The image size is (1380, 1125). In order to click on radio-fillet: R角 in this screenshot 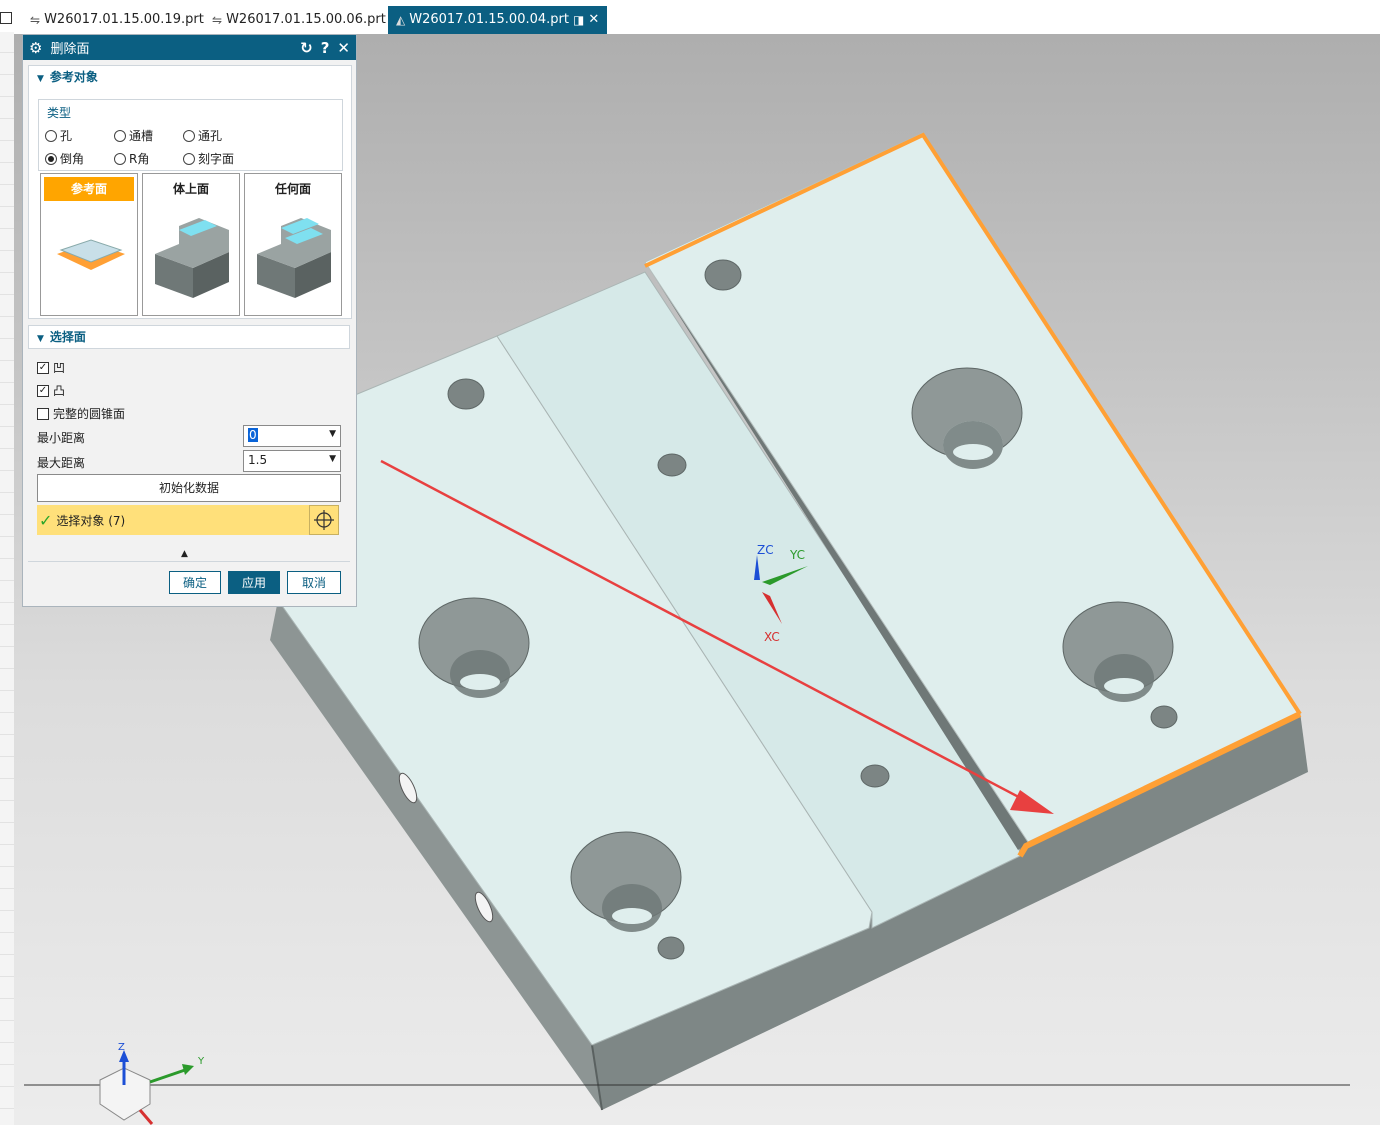, I will do `click(131, 158)`.